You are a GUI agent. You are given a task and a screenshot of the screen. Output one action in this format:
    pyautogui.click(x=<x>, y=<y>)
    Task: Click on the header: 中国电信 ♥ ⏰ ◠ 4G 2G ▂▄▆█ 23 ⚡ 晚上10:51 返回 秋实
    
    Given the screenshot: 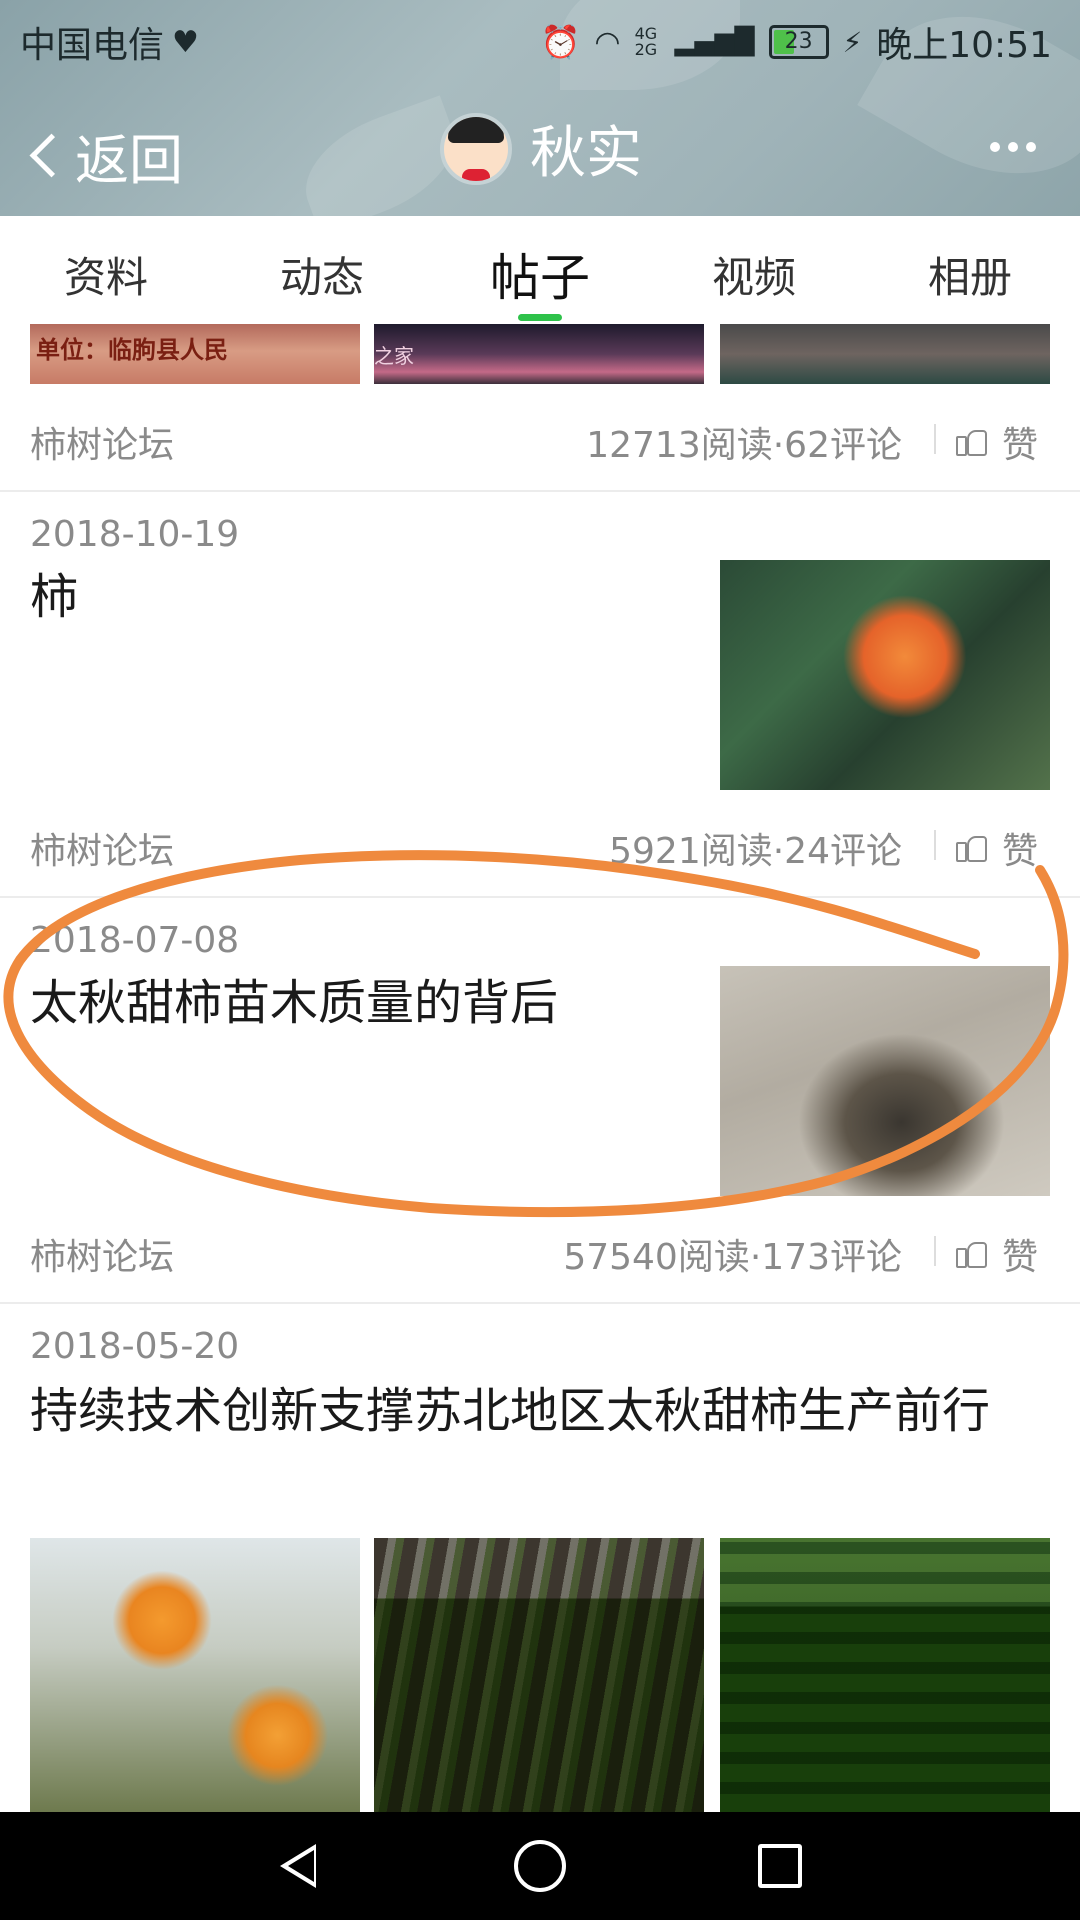 What is the action you would take?
    pyautogui.click(x=540, y=108)
    